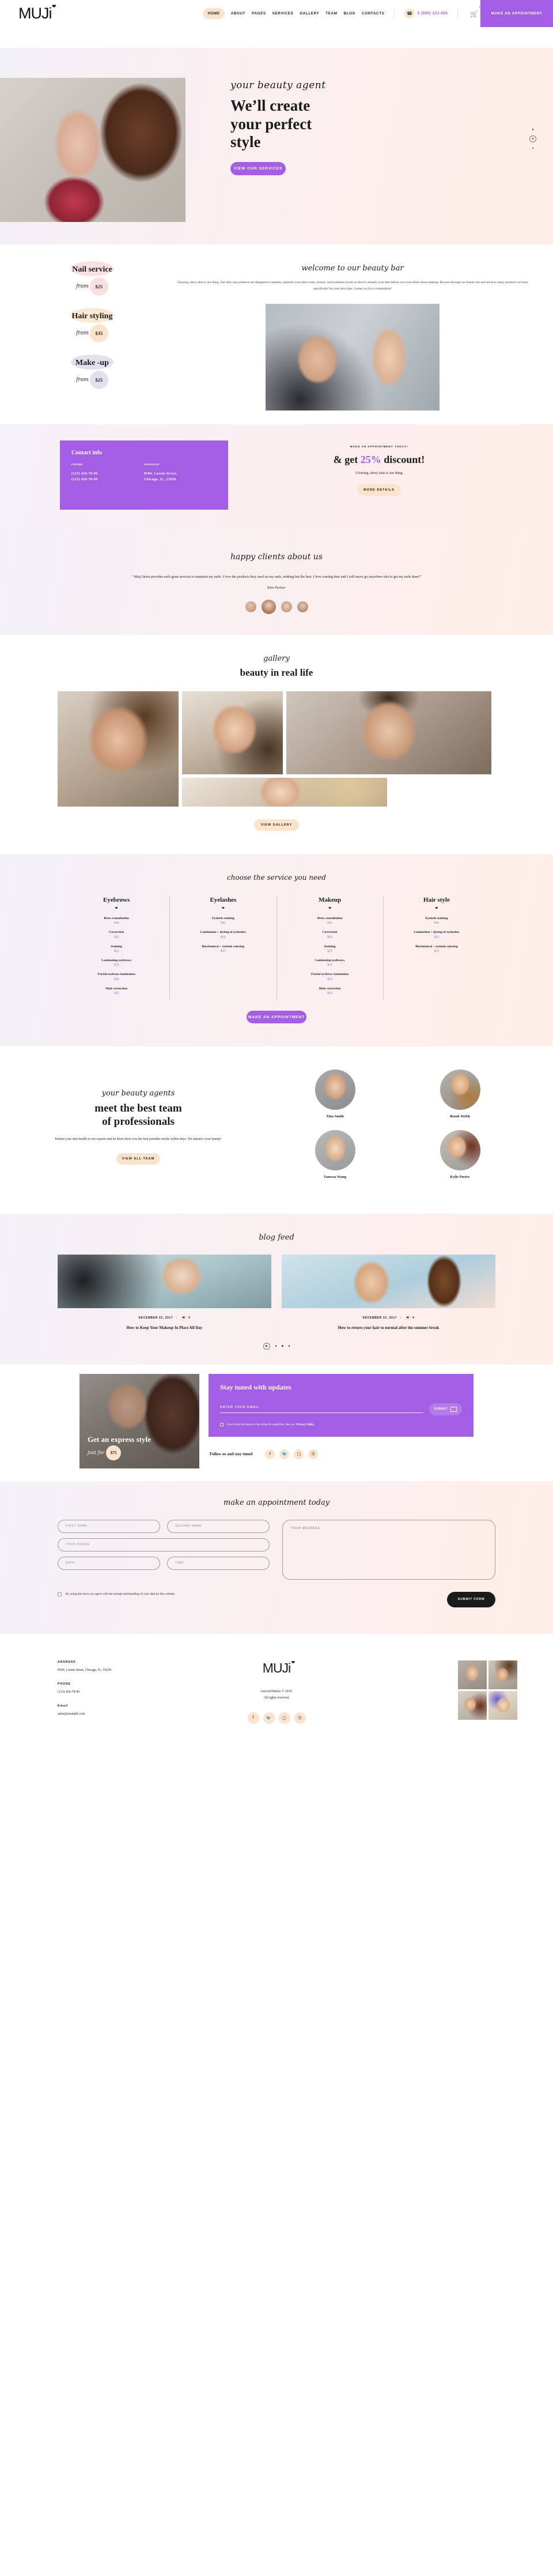  I want to click on subscribe-email-input, so click(321, 1409).